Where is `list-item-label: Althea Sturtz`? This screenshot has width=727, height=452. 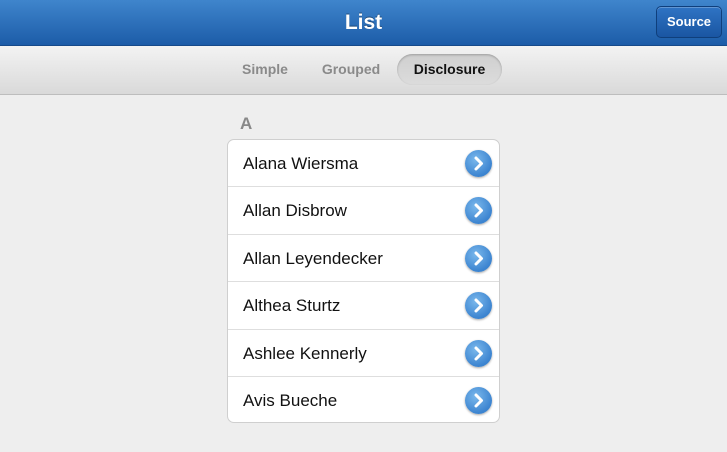
list-item-label: Althea Sturtz is located at coordinates (292, 306).